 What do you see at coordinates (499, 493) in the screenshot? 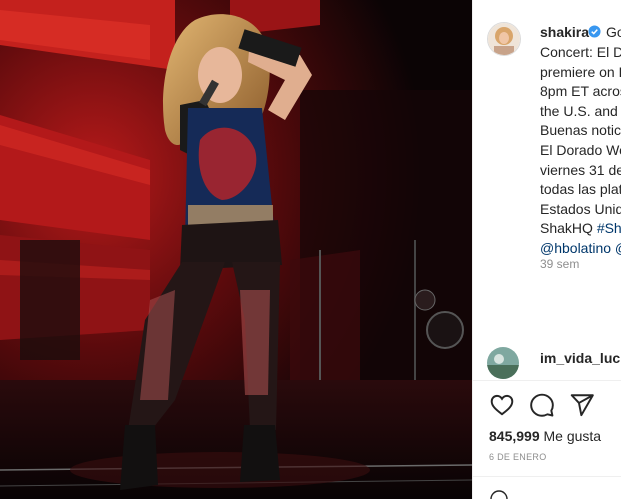
I see `emoji-icon` at bounding box center [499, 493].